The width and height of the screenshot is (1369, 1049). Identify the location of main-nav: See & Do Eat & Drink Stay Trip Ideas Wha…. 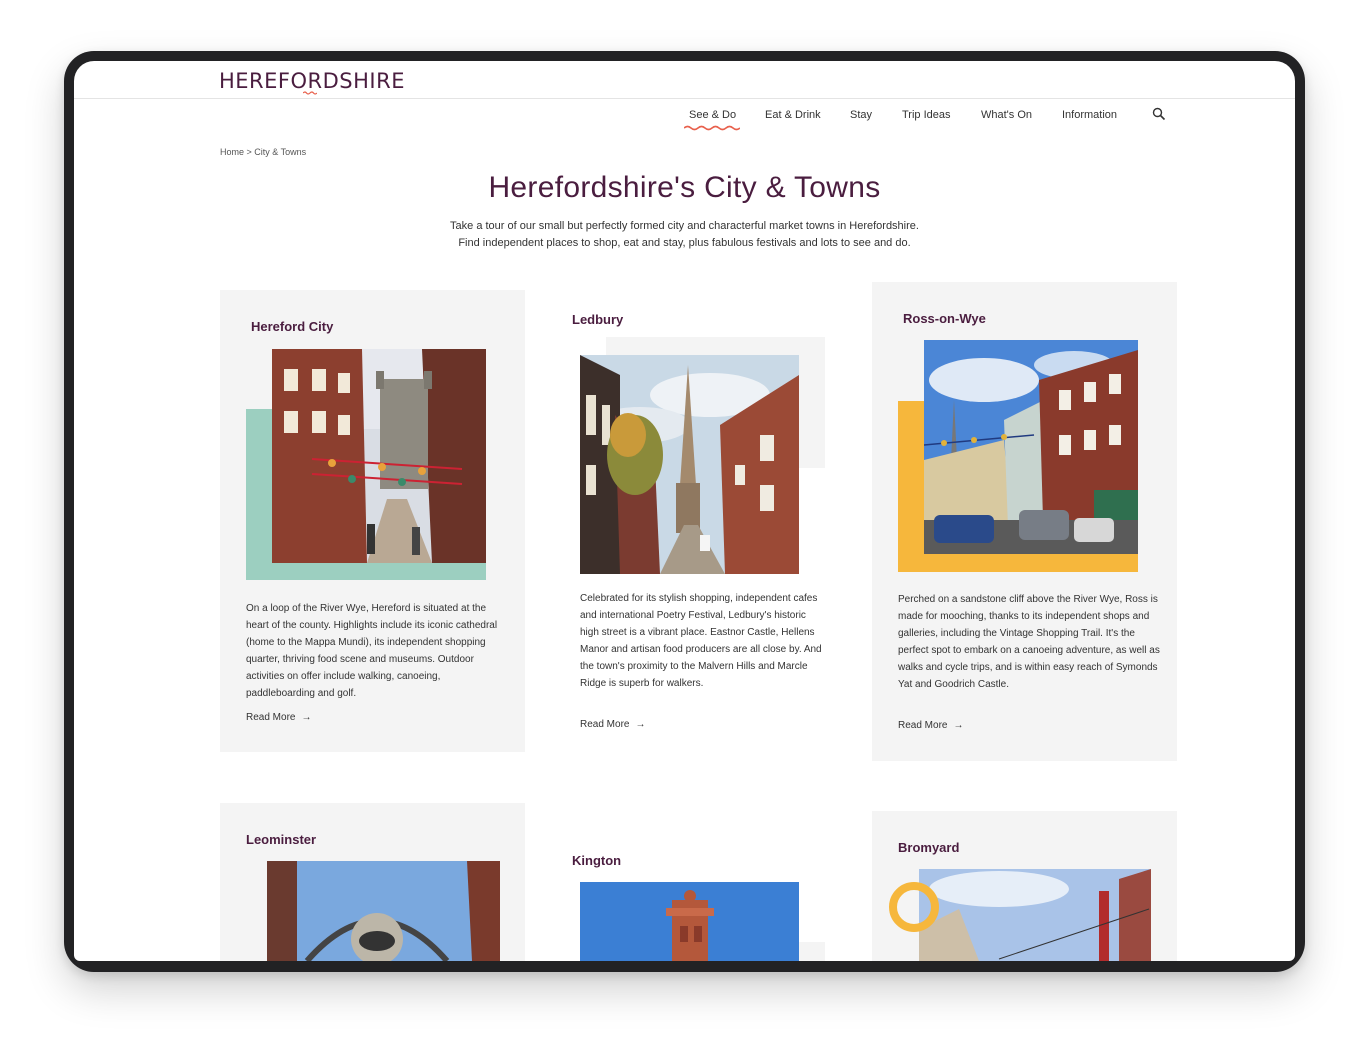
(684, 120).